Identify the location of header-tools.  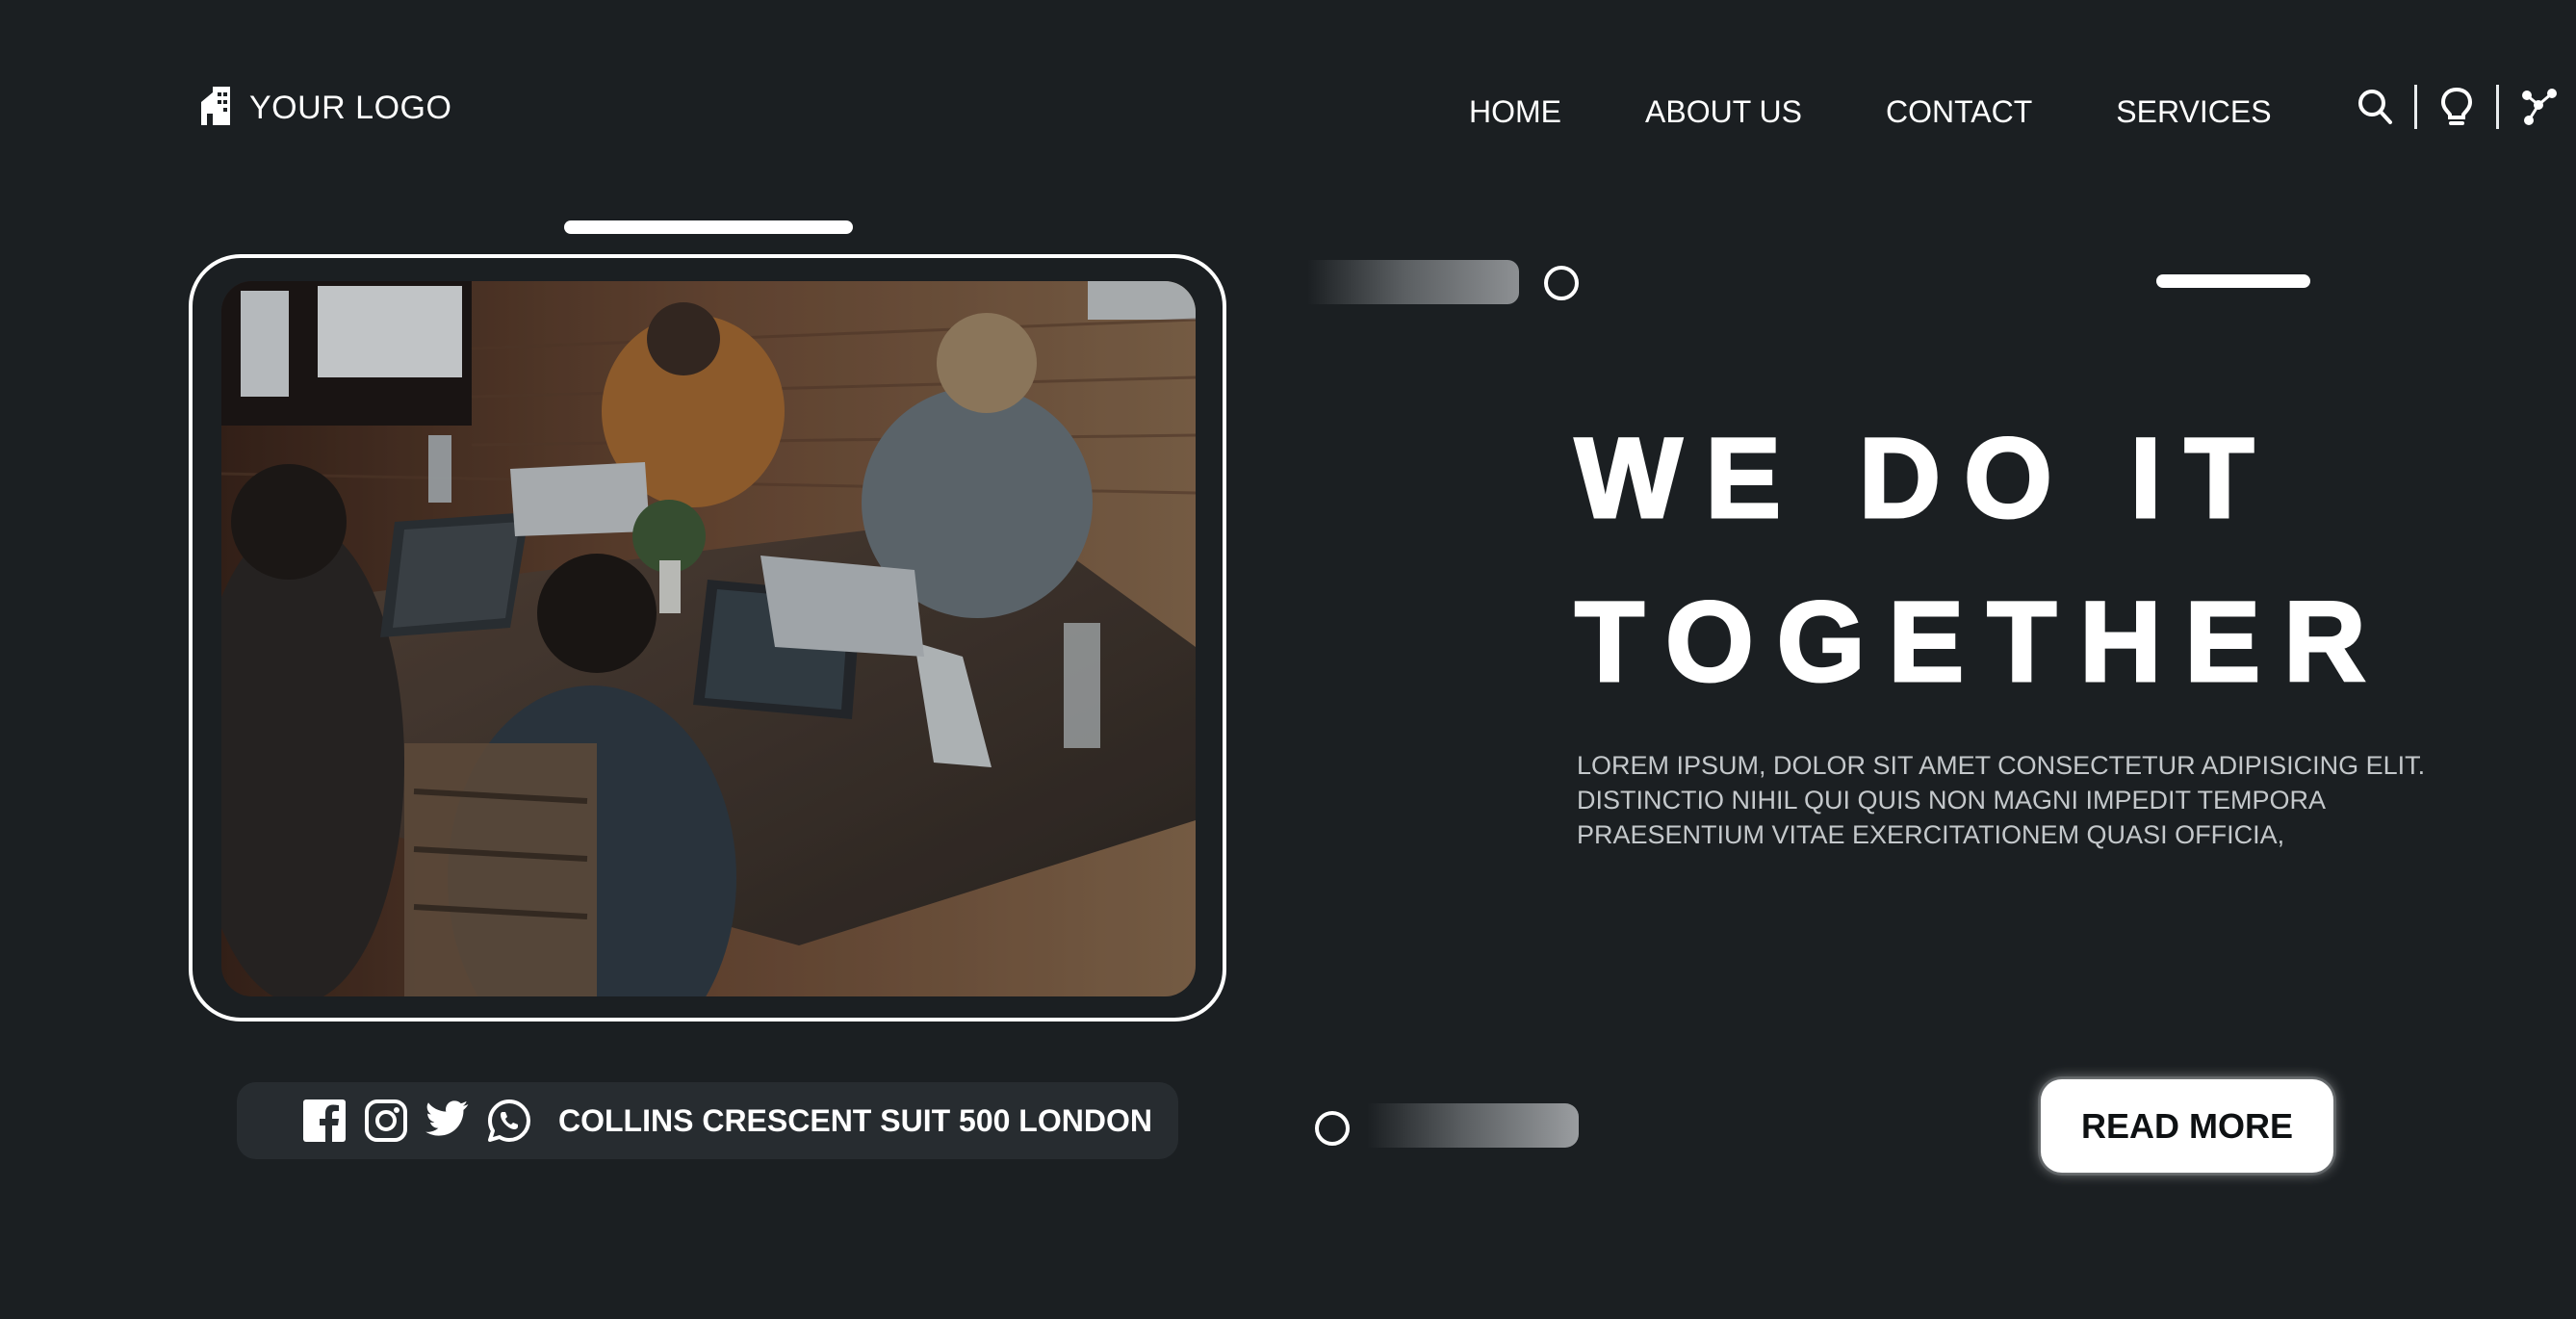
(2457, 107).